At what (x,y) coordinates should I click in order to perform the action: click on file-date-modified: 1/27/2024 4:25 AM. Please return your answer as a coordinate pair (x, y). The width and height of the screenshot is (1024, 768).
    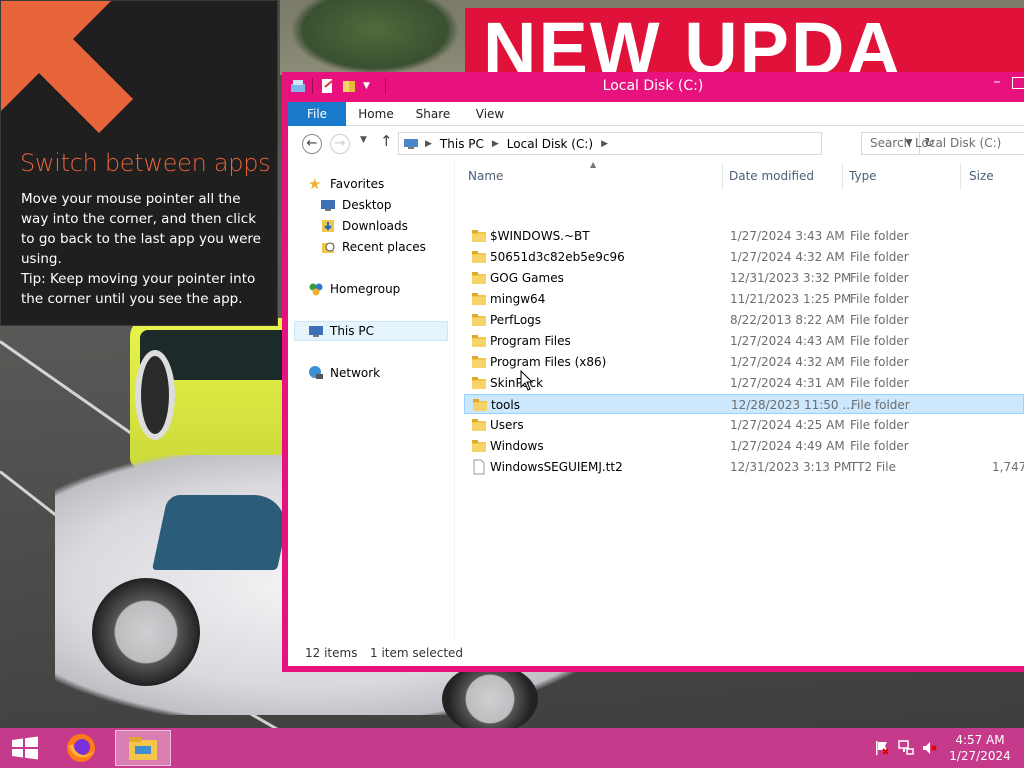
    Looking at the image, I should click on (787, 425).